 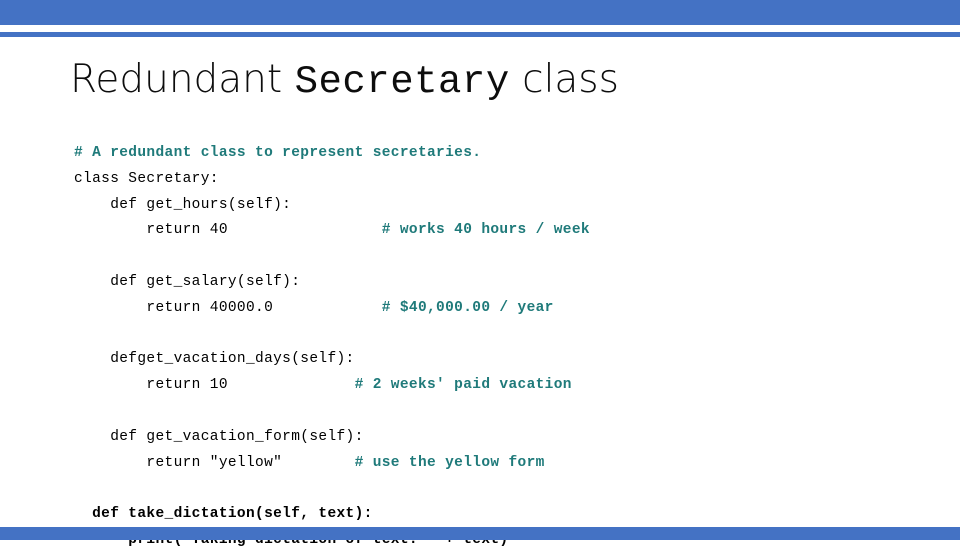 I want to click on code-line: def take_dictation(self, text):, so click(x=489, y=515).